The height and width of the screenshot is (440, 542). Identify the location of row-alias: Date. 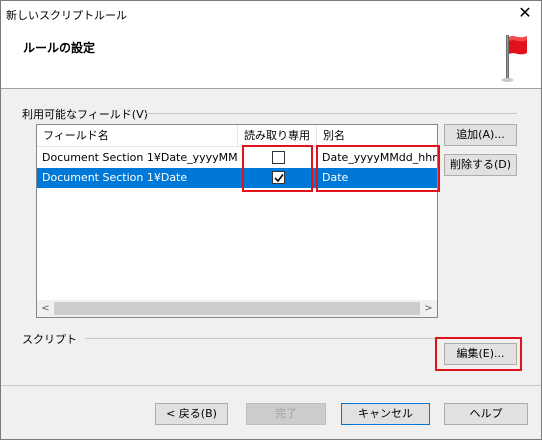
(377, 178).